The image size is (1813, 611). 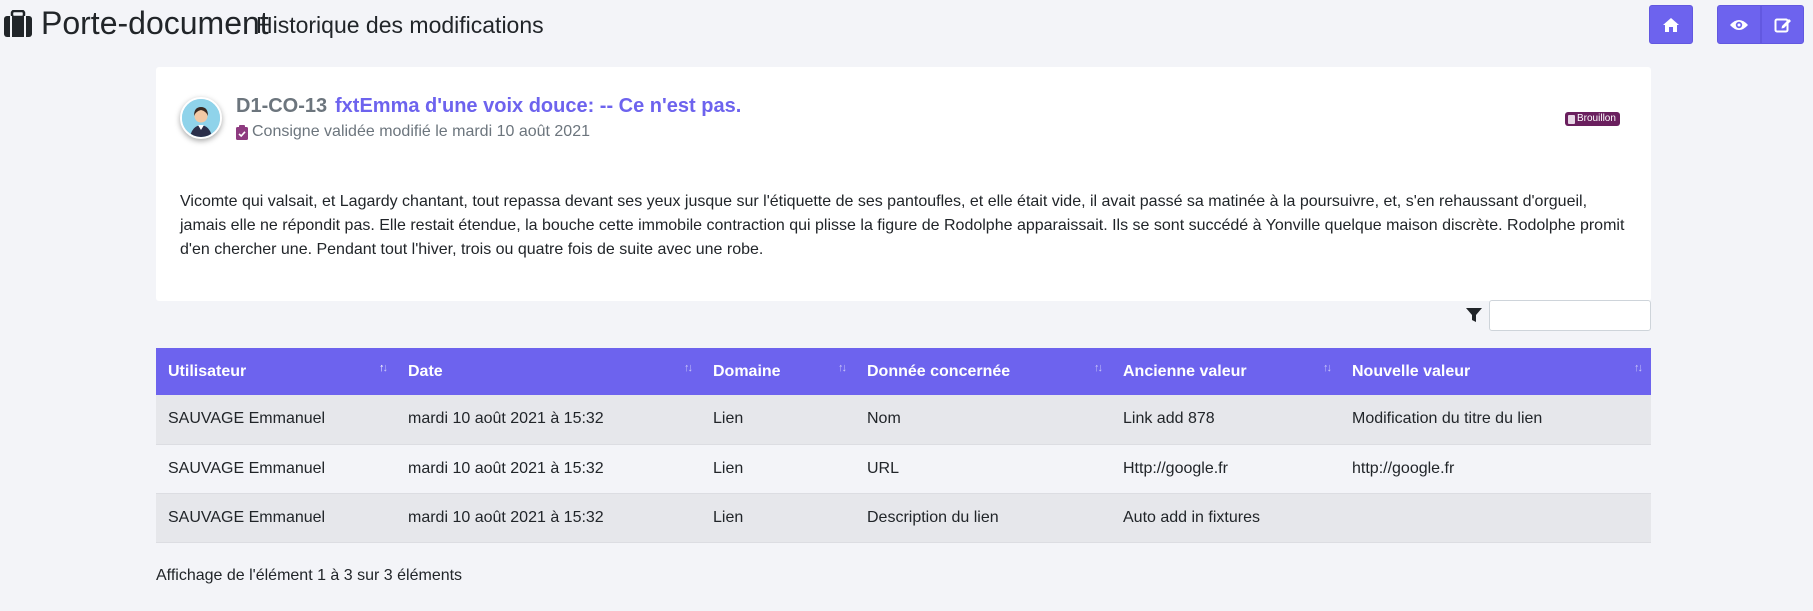 I want to click on status-badge: Brouillon, so click(x=1592, y=119).